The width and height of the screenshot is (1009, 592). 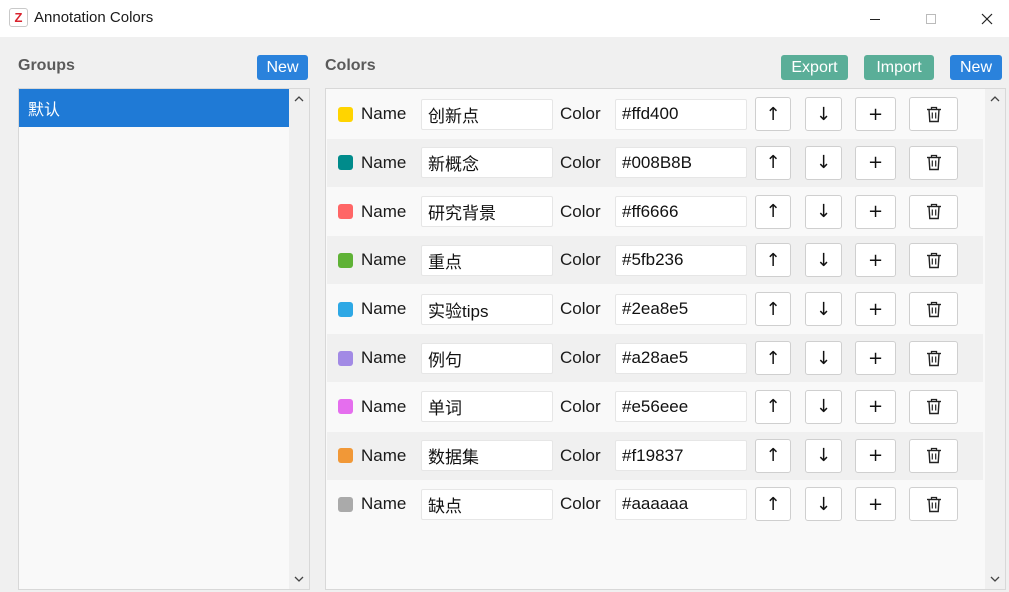 I want to click on color-hex-field: #008B8B, so click(x=681, y=163).